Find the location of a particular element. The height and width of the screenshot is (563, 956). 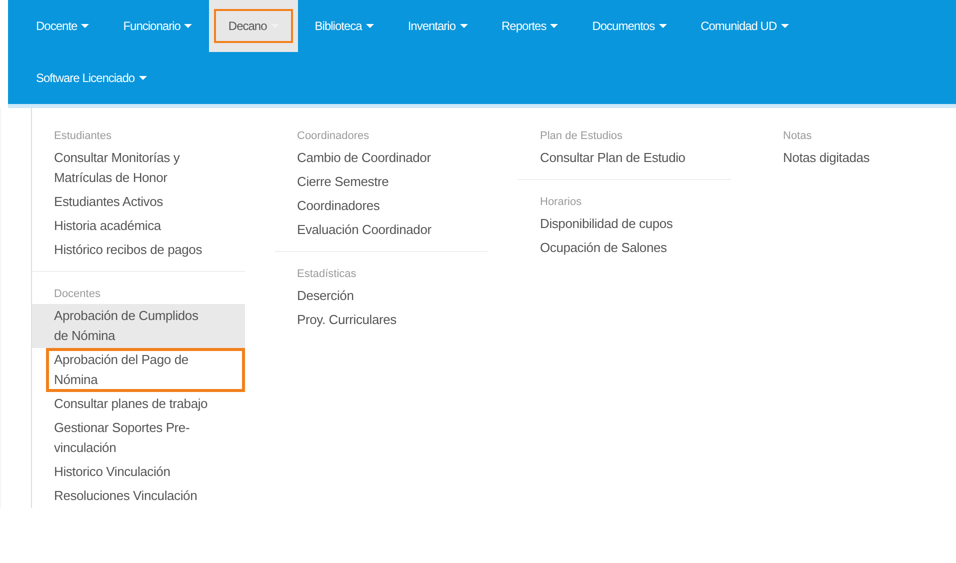

menu-item: Deserción is located at coordinates (381, 296).